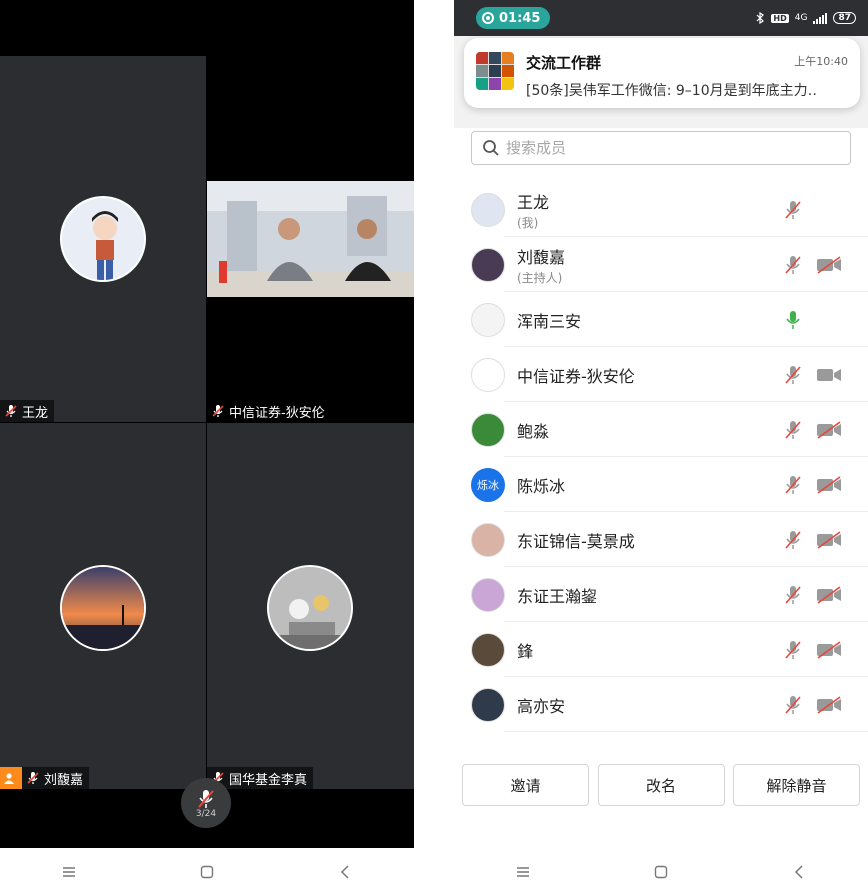 The image size is (868, 896). Describe the element at coordinates (103, 606) in the screenshot. I see `video-tile-3: 刘馥嘉` at that location.